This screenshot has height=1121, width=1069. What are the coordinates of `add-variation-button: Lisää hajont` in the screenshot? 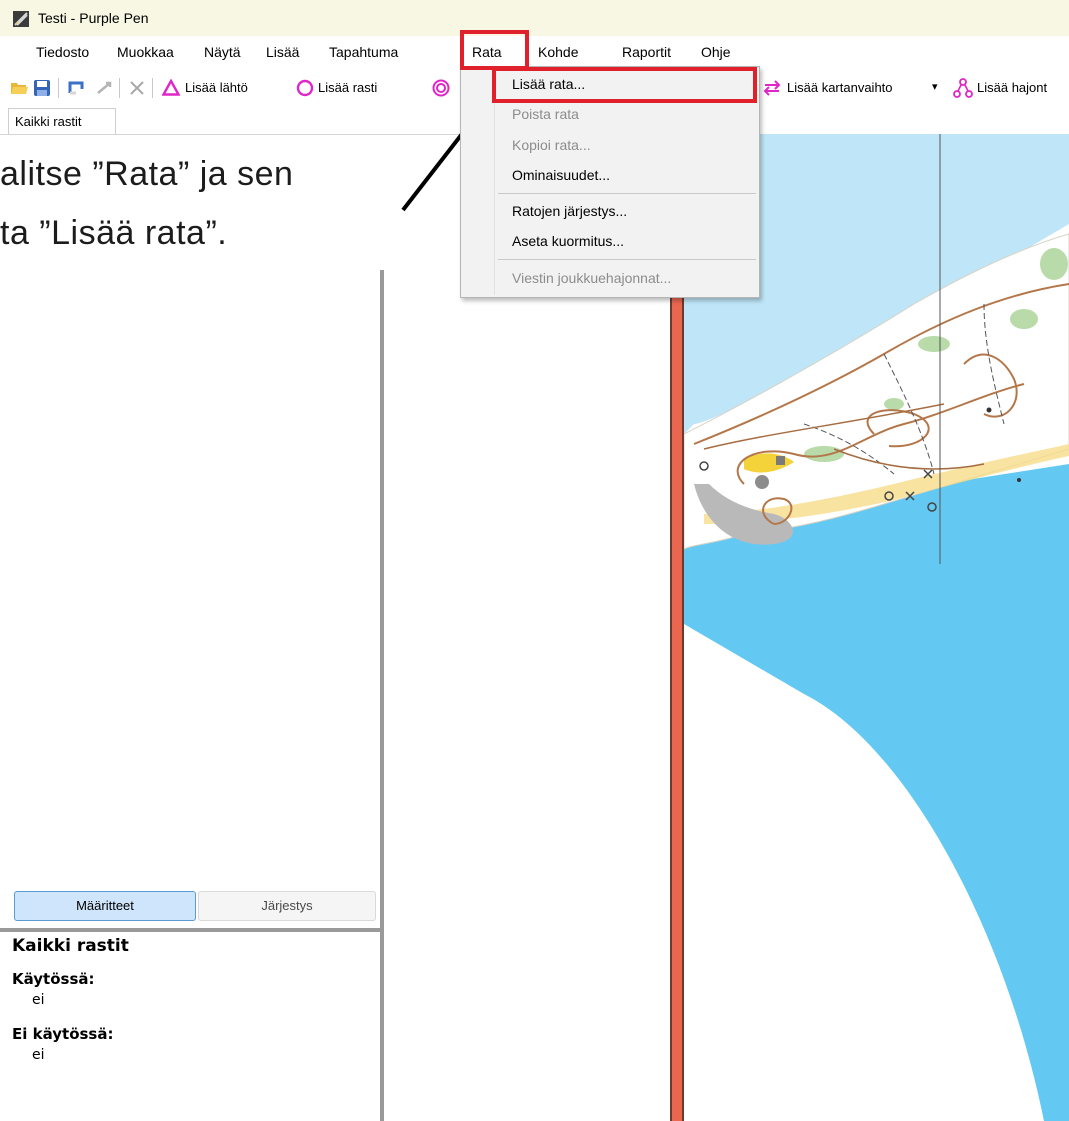 It's located at (1011, 88).